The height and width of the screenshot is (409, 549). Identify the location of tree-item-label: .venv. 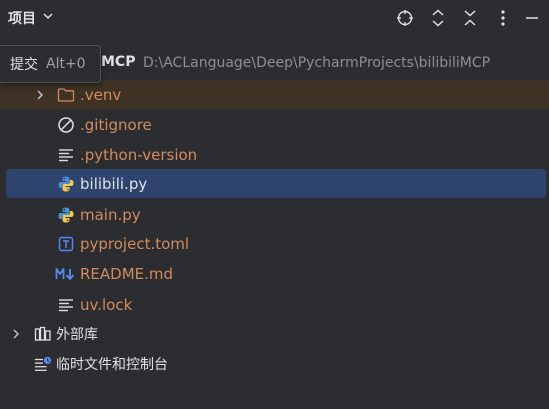
(101, 94).